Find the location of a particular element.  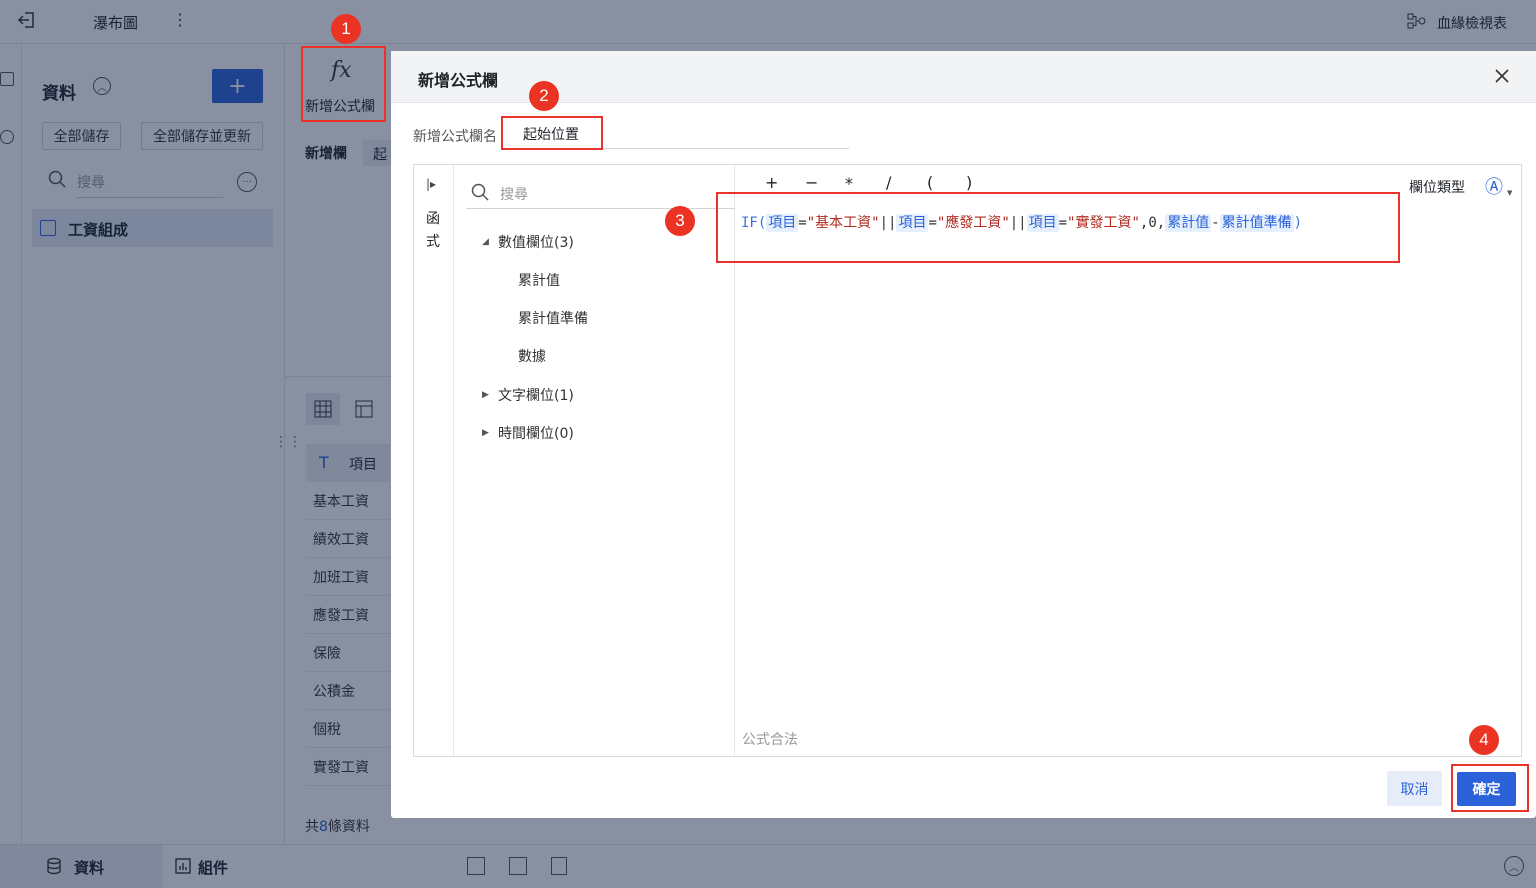

operator-multiply: * is located at coordinates (849, 183).